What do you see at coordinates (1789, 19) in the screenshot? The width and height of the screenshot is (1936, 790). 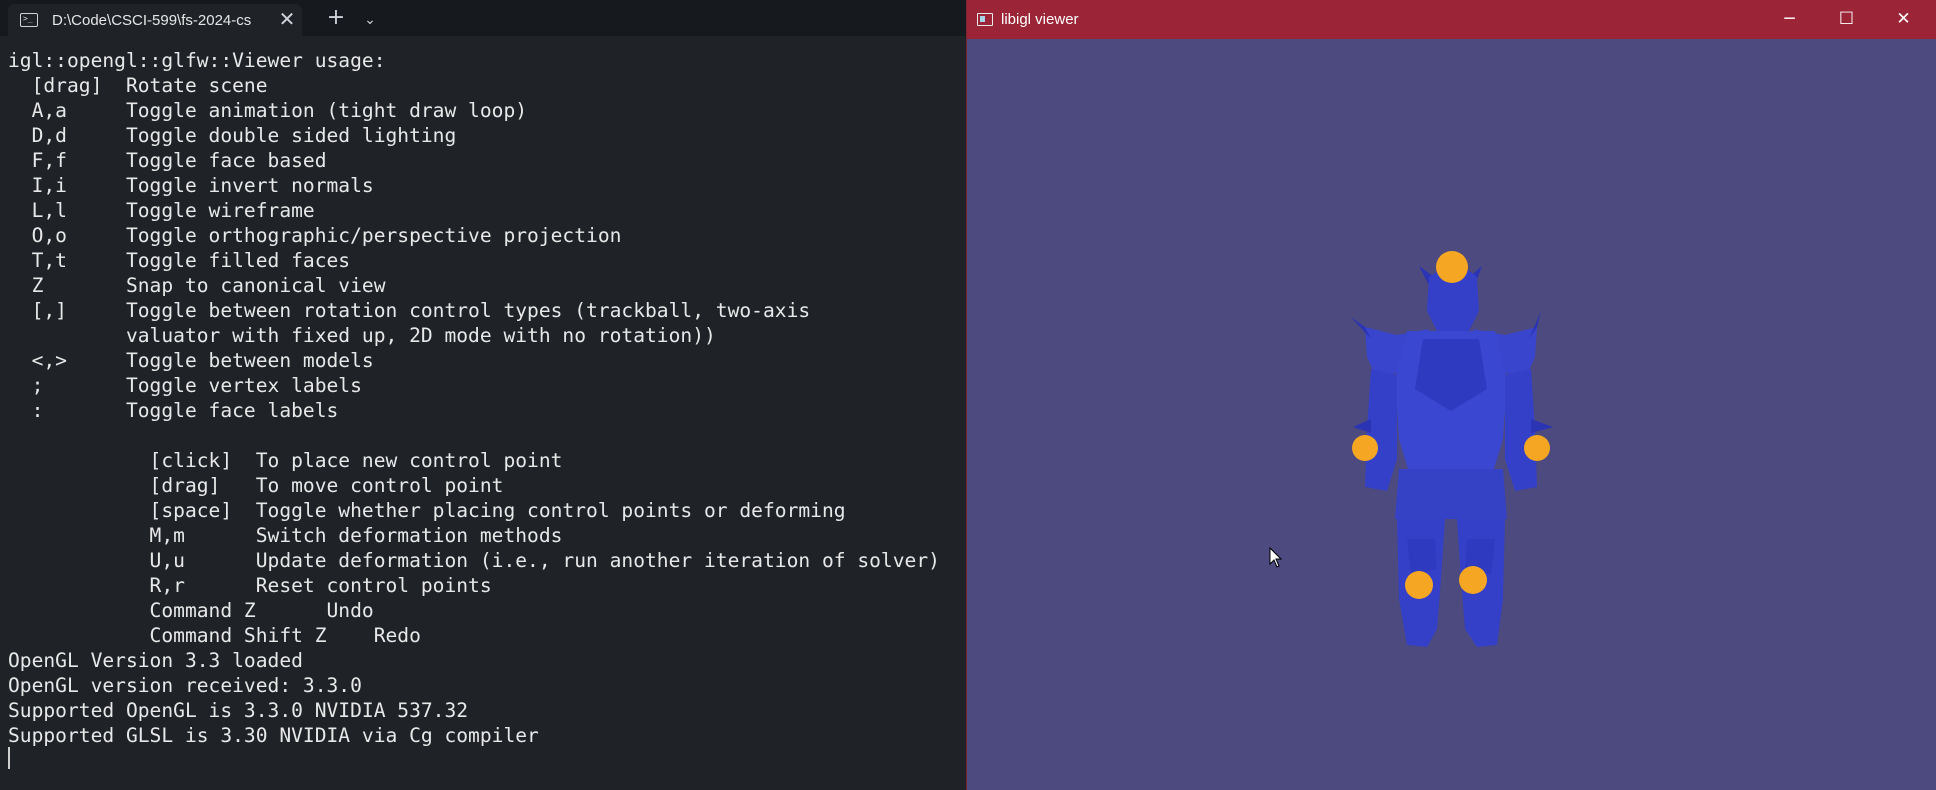 I see `minimize-button: ─` at bounding box center [1789, 19].